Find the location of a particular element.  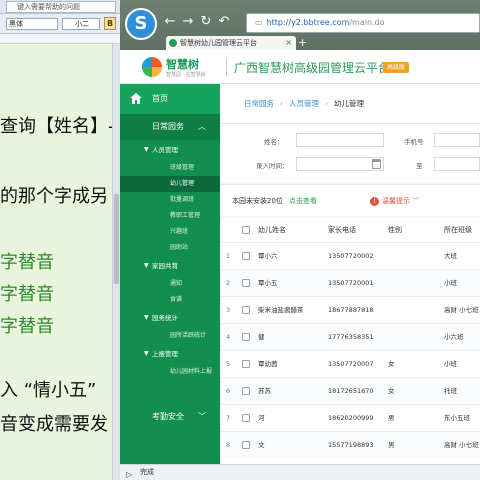

triangle-down-icon: ▼ is located at coordinates (146, 317).